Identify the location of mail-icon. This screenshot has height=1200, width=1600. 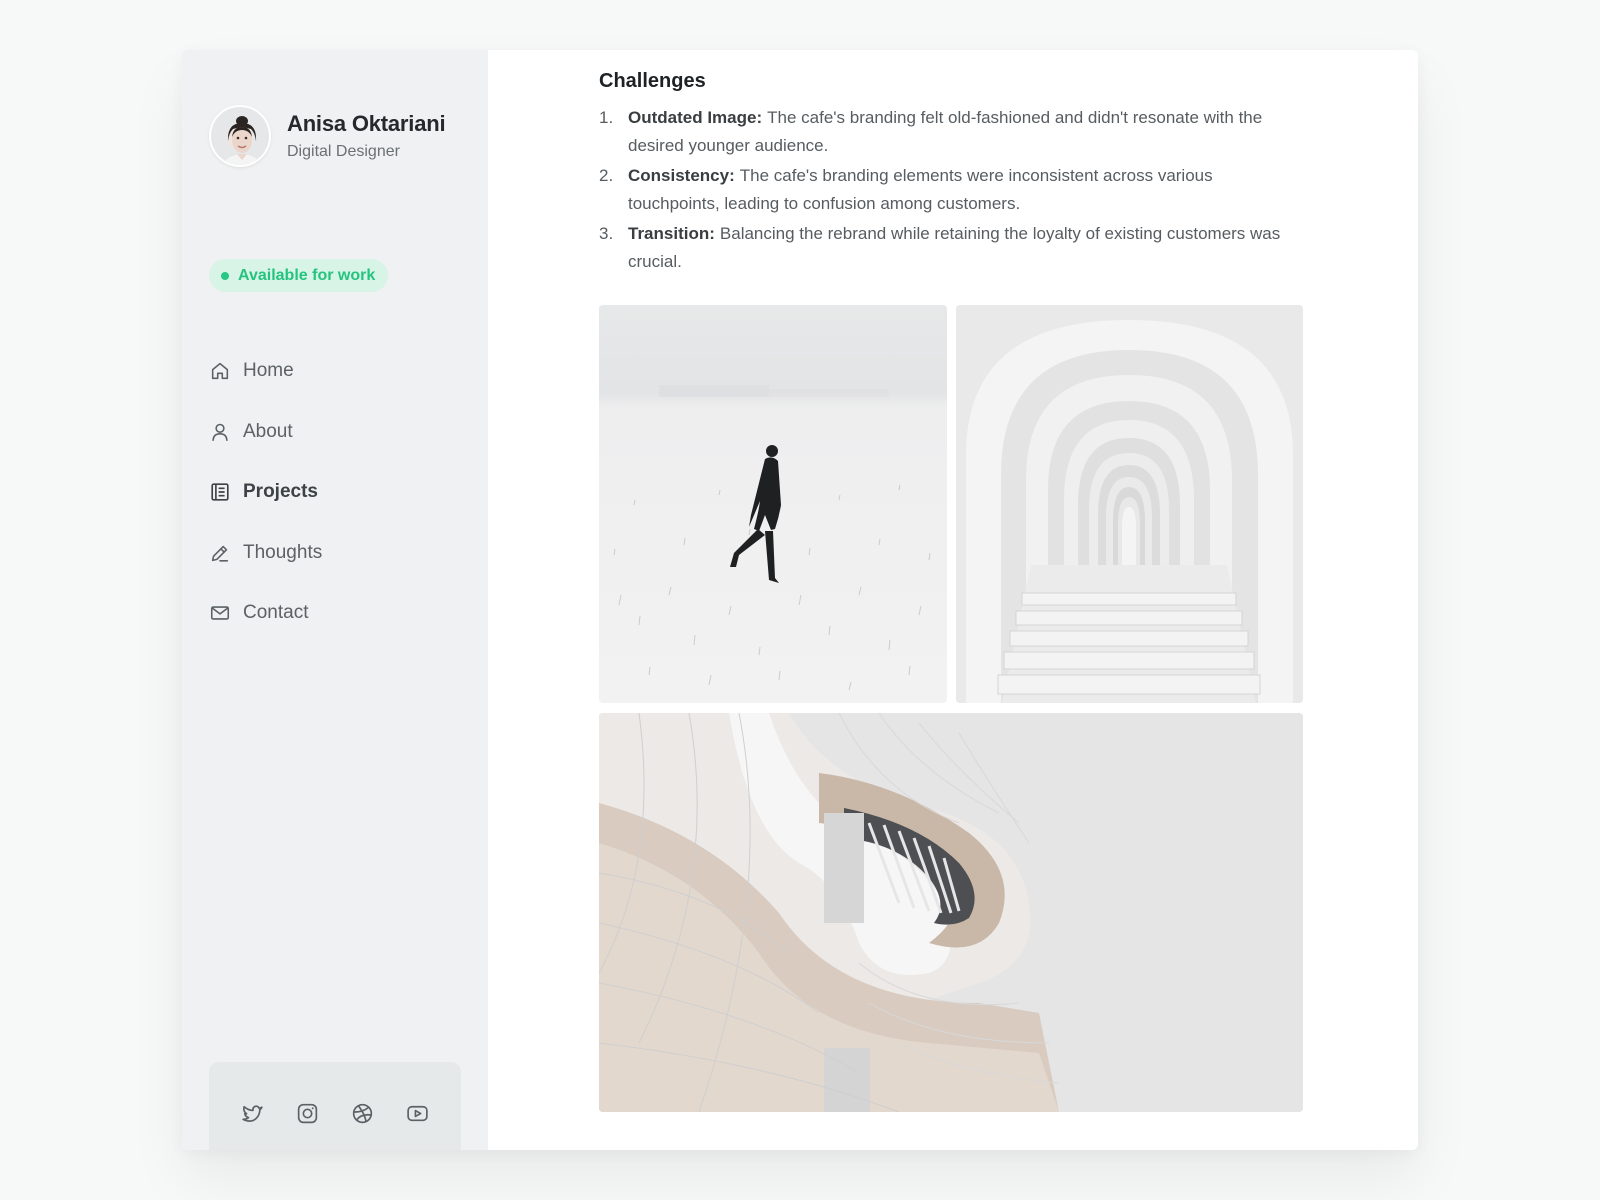
(220, 613).